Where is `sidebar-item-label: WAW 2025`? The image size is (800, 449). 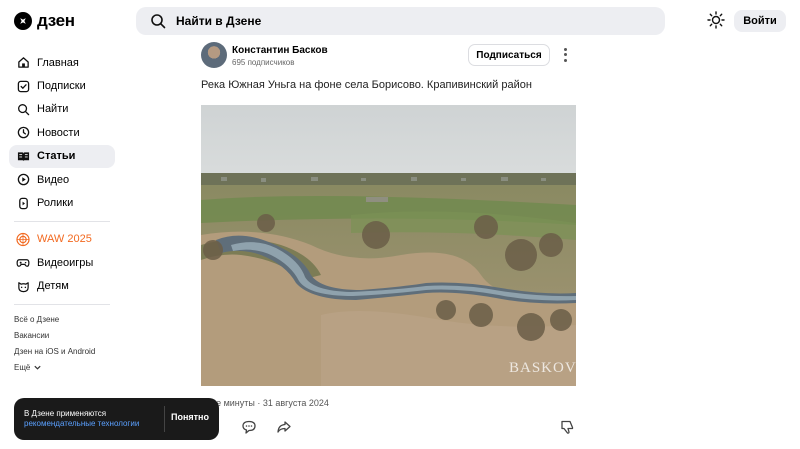
sidebar-item-label: WAW 2025 is located at coordinates (64, 239).